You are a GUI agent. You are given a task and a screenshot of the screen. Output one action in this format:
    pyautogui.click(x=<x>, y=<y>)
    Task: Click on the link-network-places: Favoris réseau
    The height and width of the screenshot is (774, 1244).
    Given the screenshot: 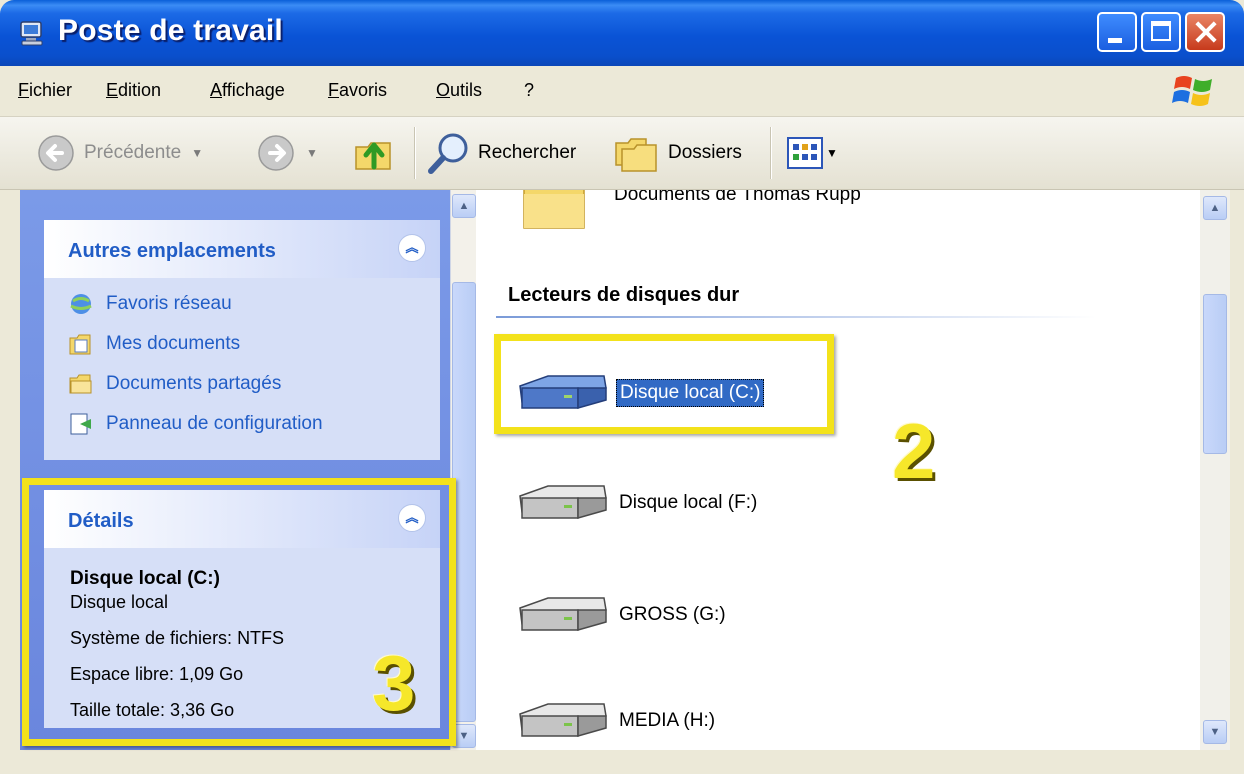 What is the action you would take?
    pyautogui.click(x=150, y=304)
    